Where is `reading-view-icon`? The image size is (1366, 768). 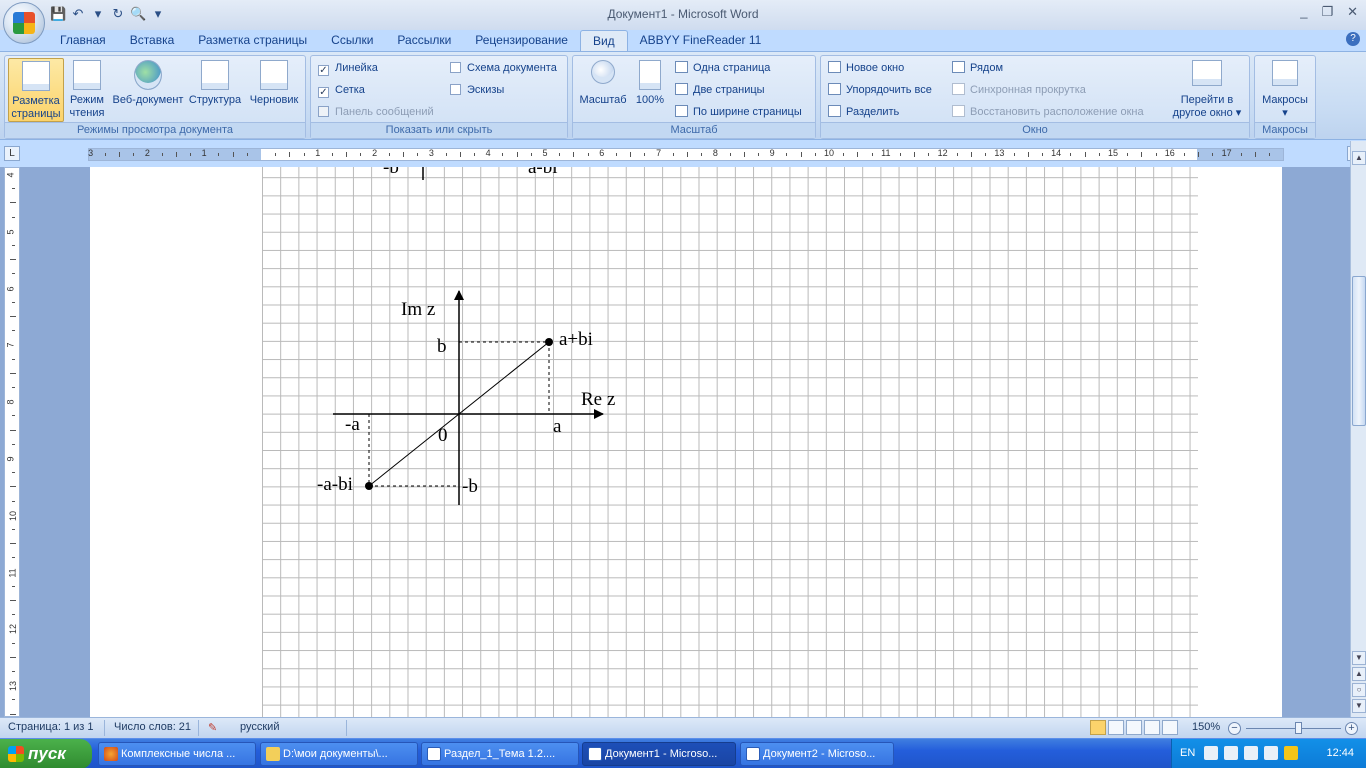
reading-view-icon is located at coordinates (1116, 727).